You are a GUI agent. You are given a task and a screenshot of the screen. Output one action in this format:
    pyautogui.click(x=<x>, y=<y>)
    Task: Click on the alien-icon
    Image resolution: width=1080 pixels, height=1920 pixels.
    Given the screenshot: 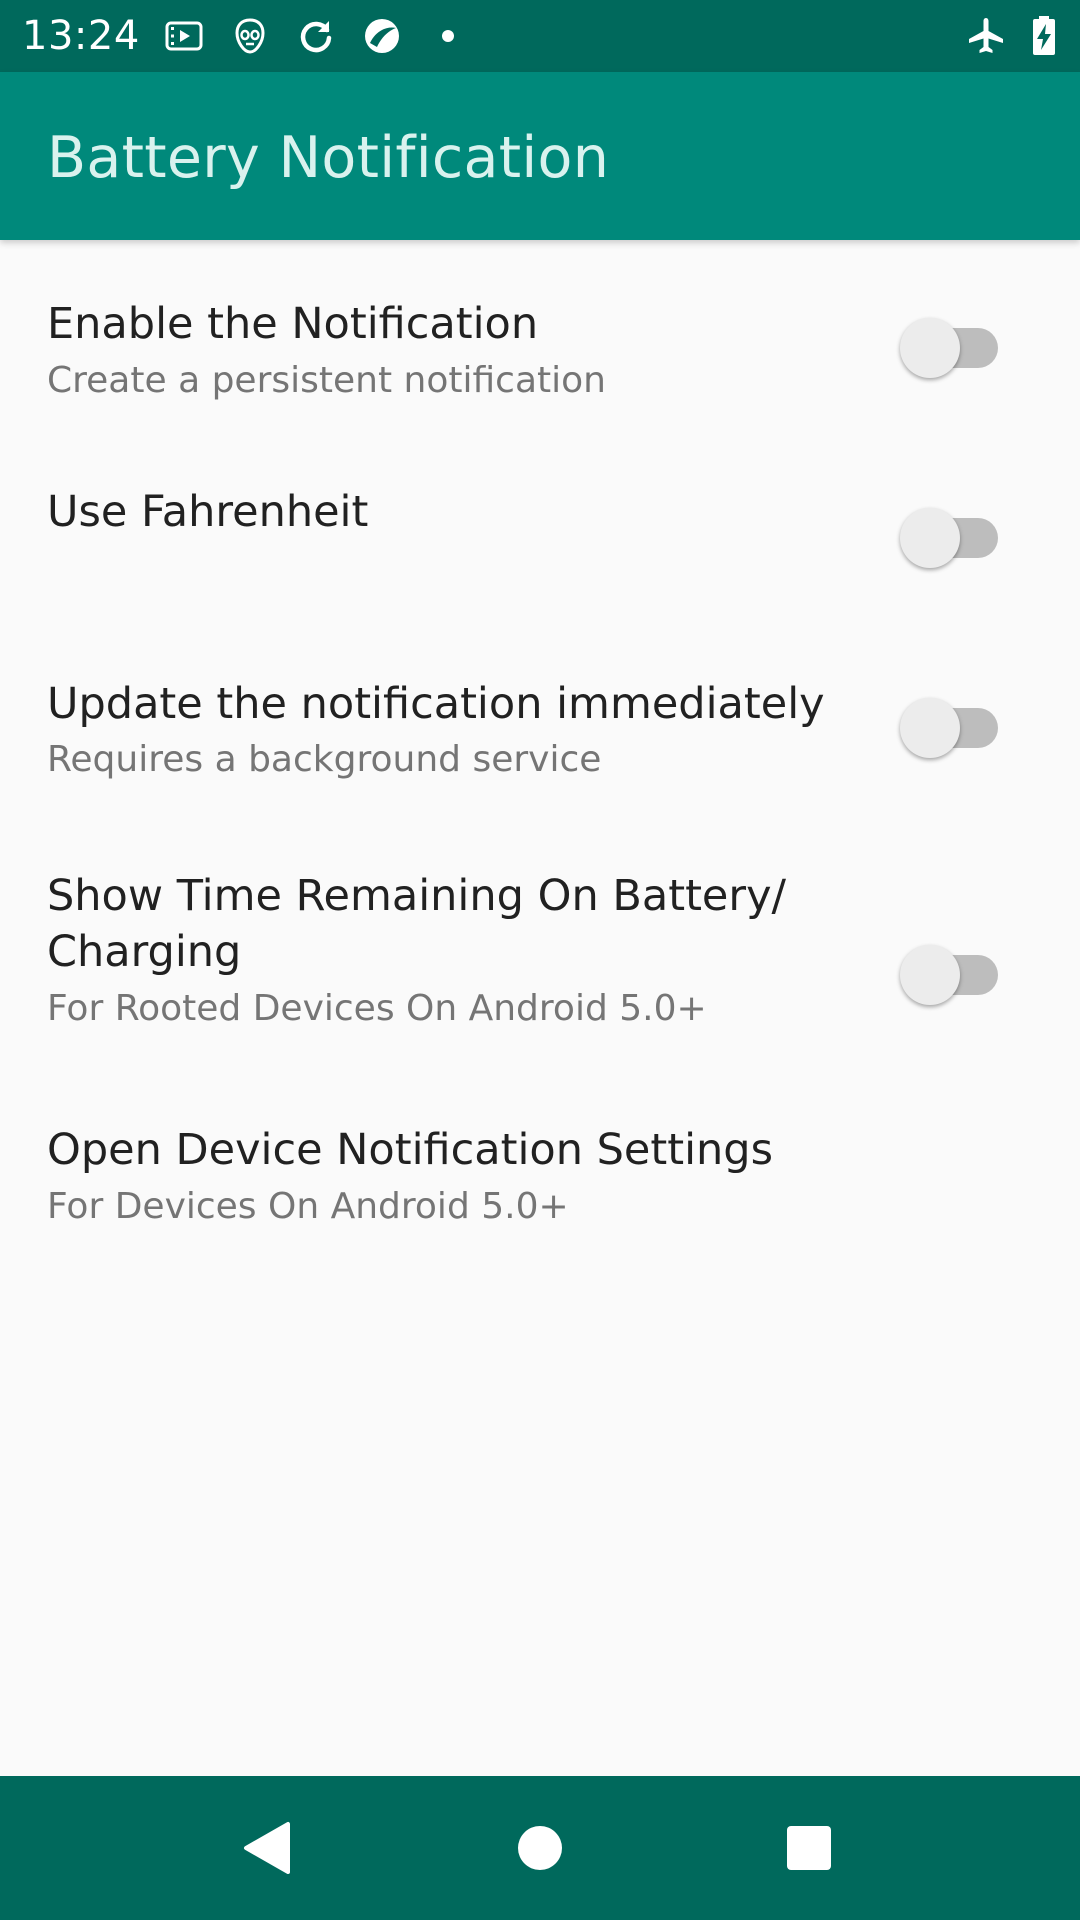 What is the action you would take?
    pyautogui.click(x=250, y=36)
    